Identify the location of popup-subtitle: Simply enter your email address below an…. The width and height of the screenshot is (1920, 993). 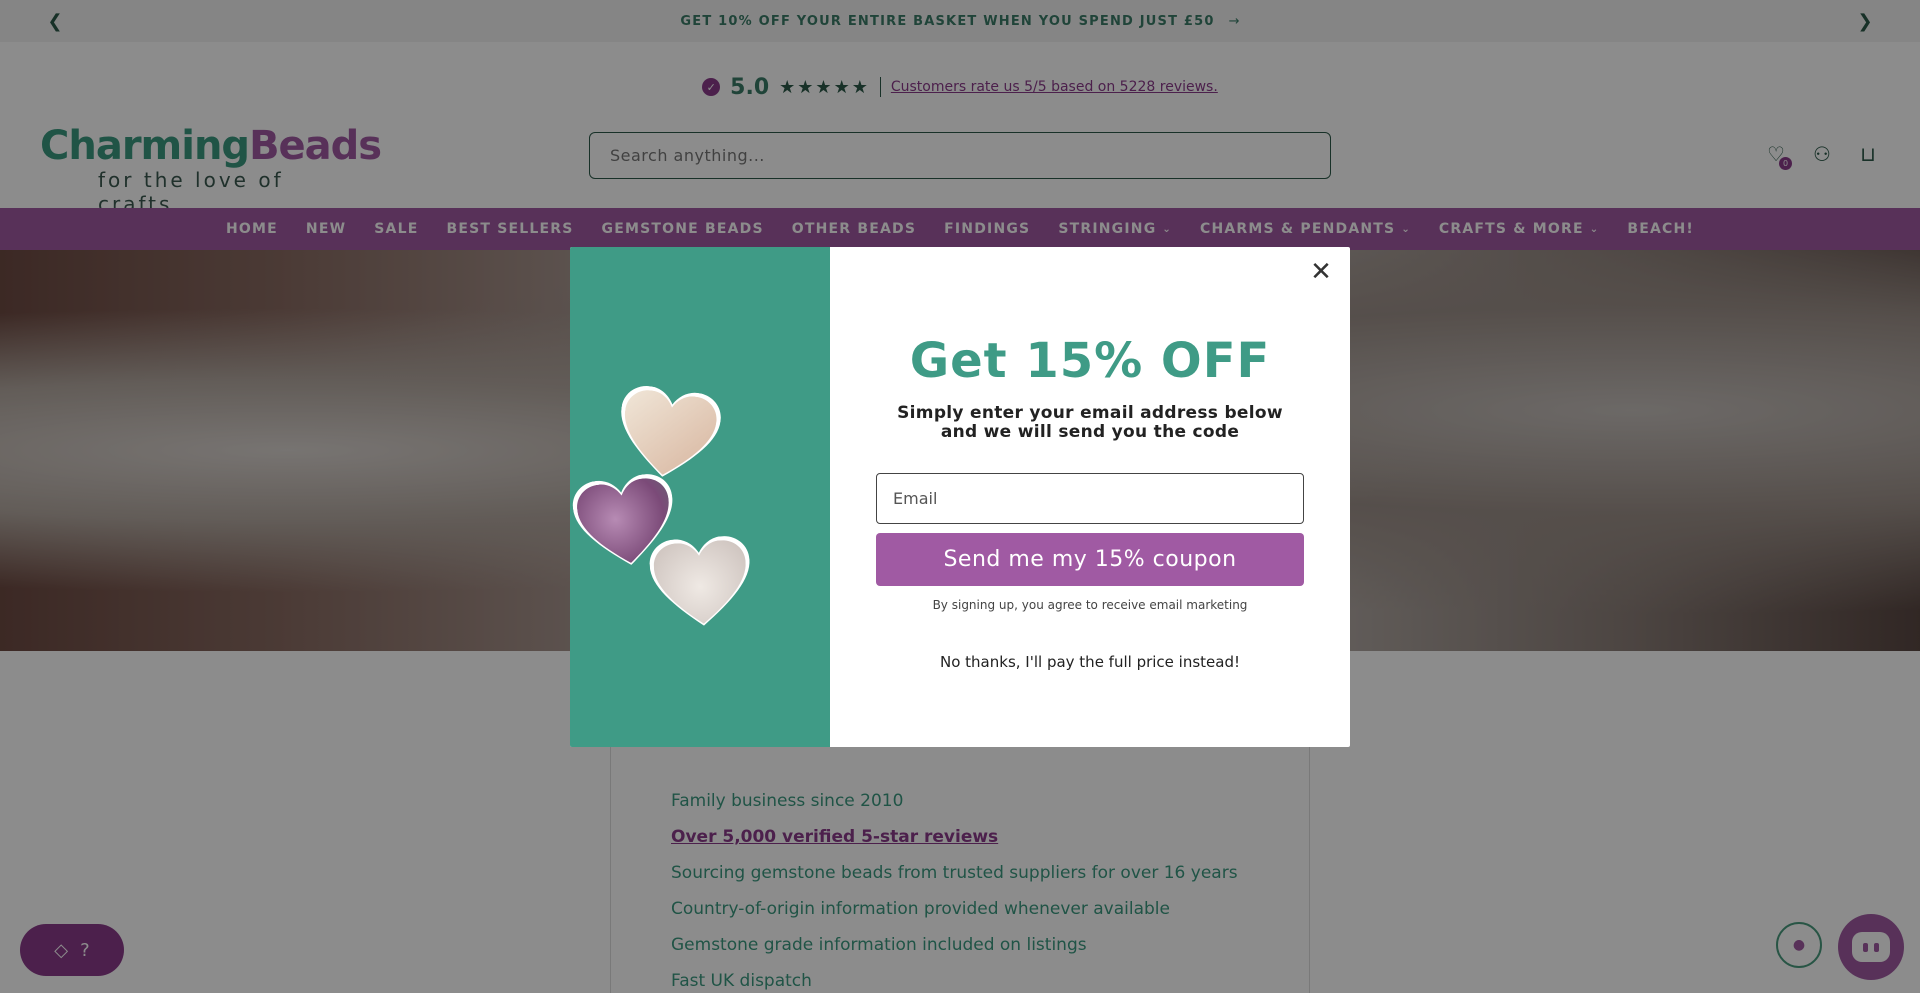
(1090, 423).